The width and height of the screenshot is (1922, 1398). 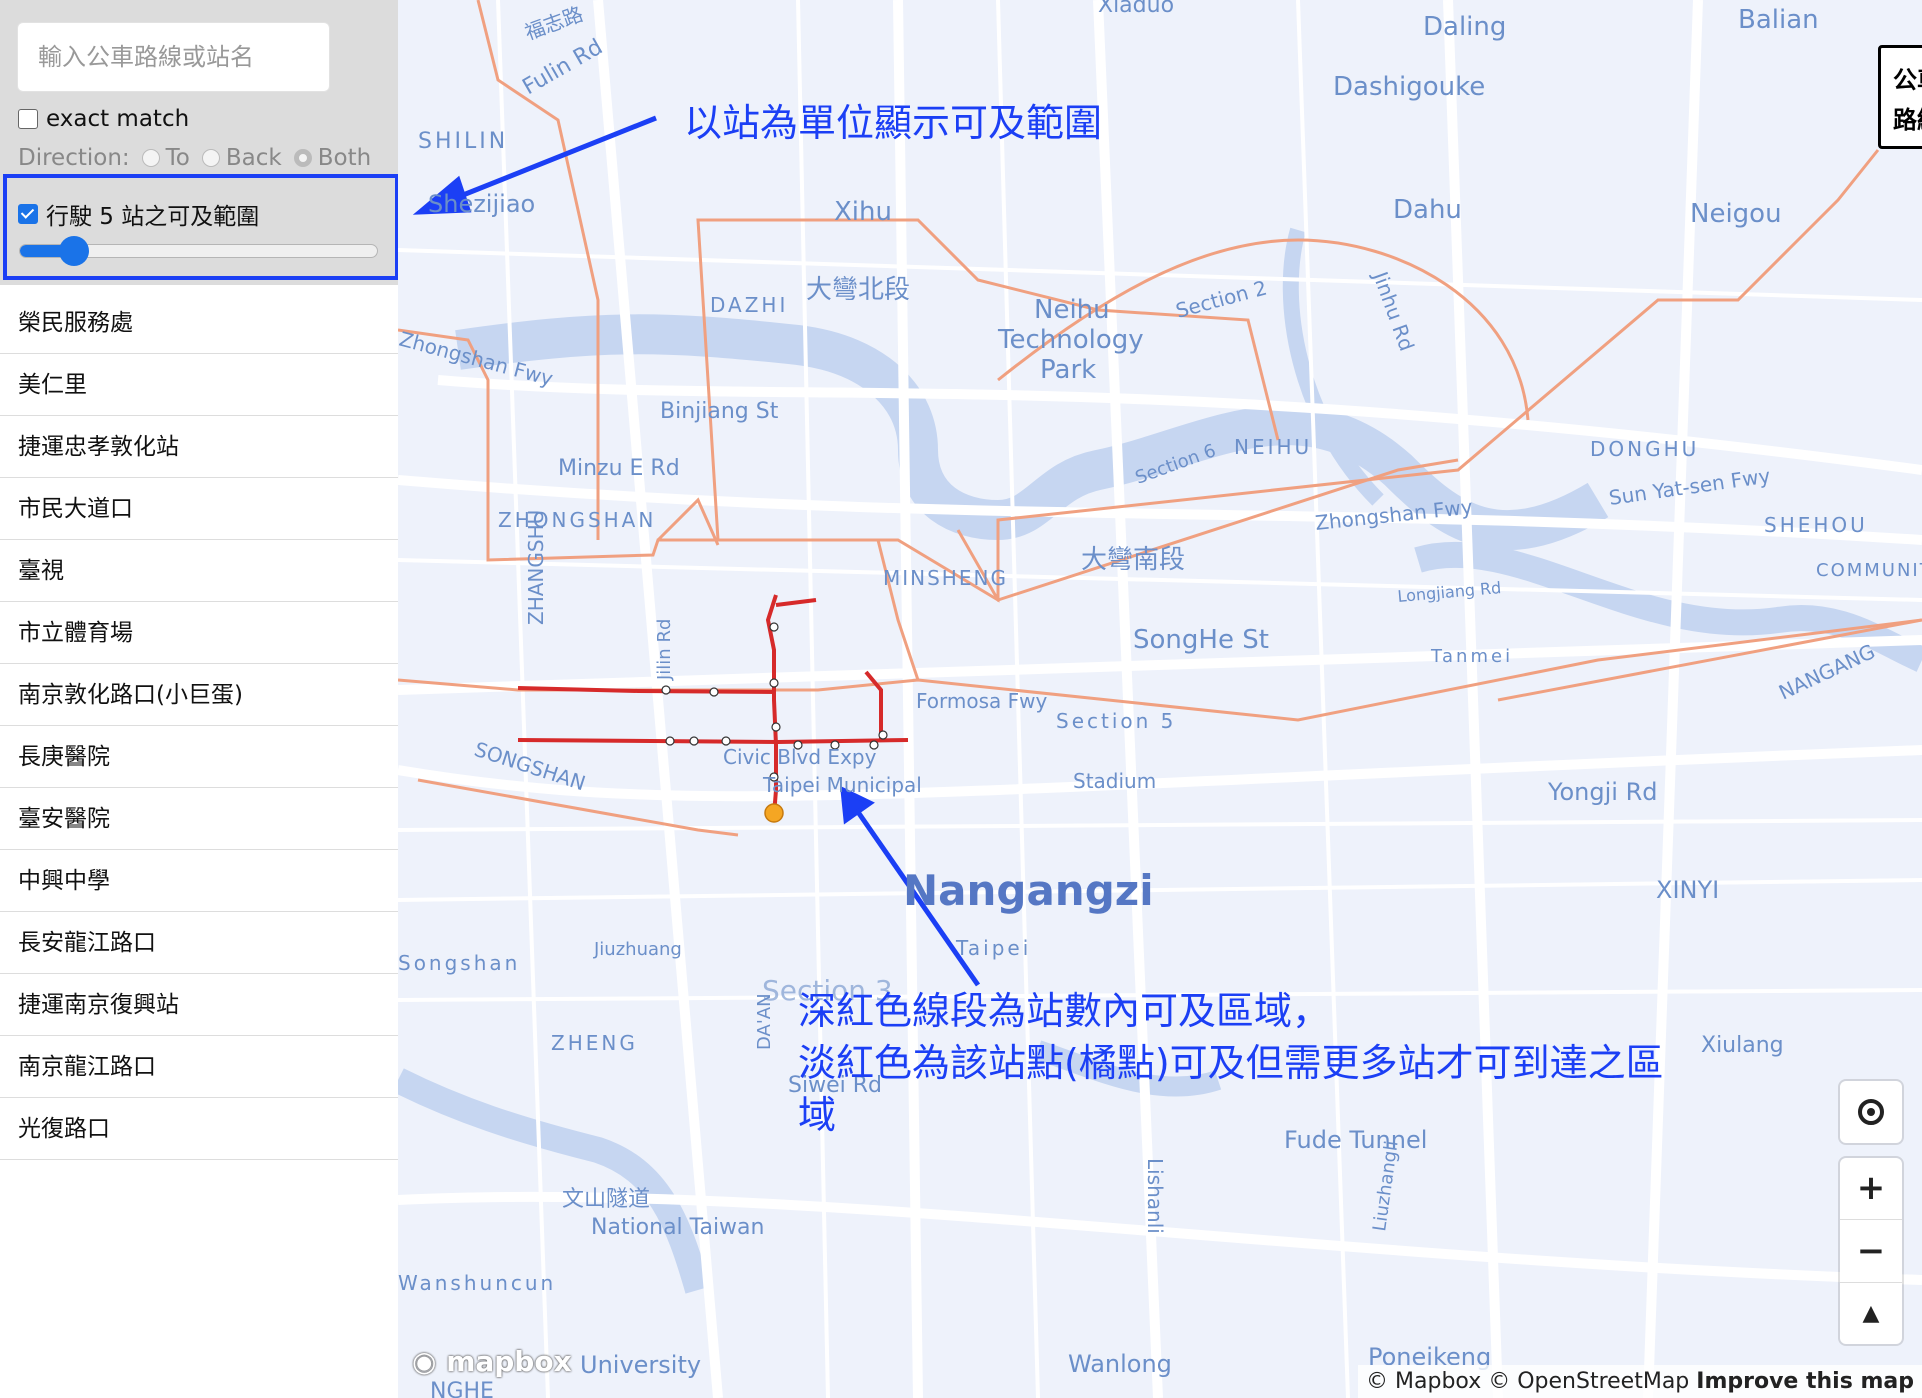 I want to click on stop-list-item: 市立體育場, so click(x=199, y=633).